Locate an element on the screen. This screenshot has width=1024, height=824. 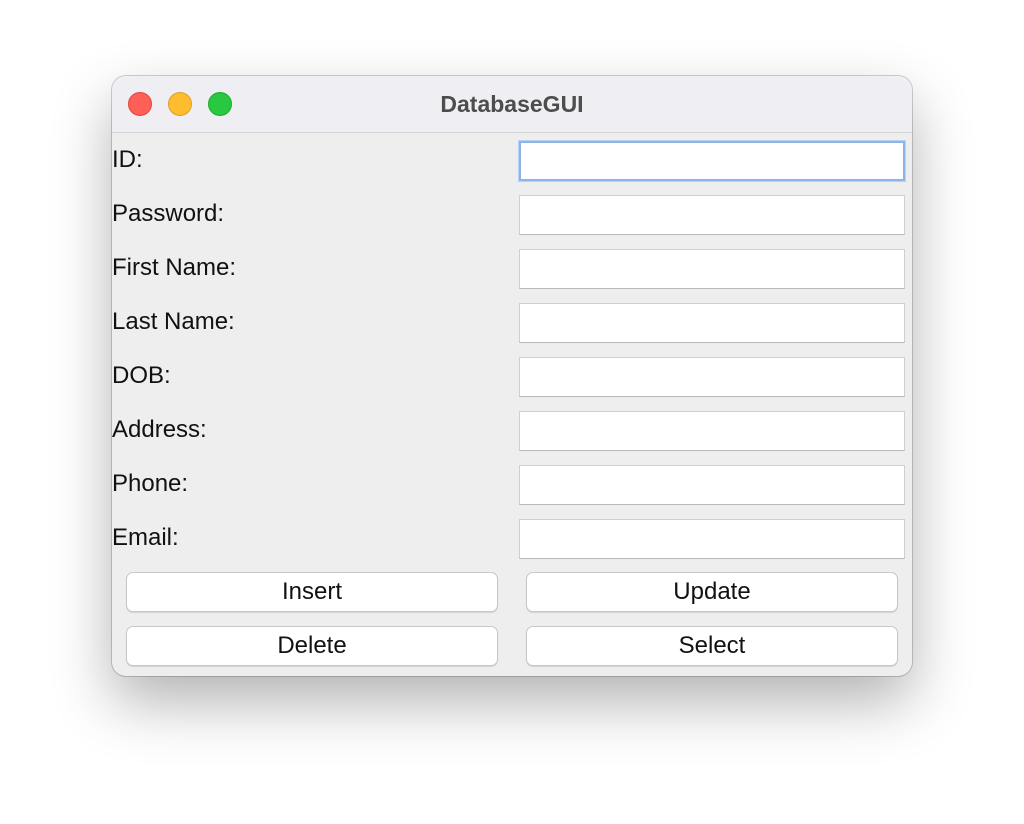
last-name-field is located at coordinates (712, 323).